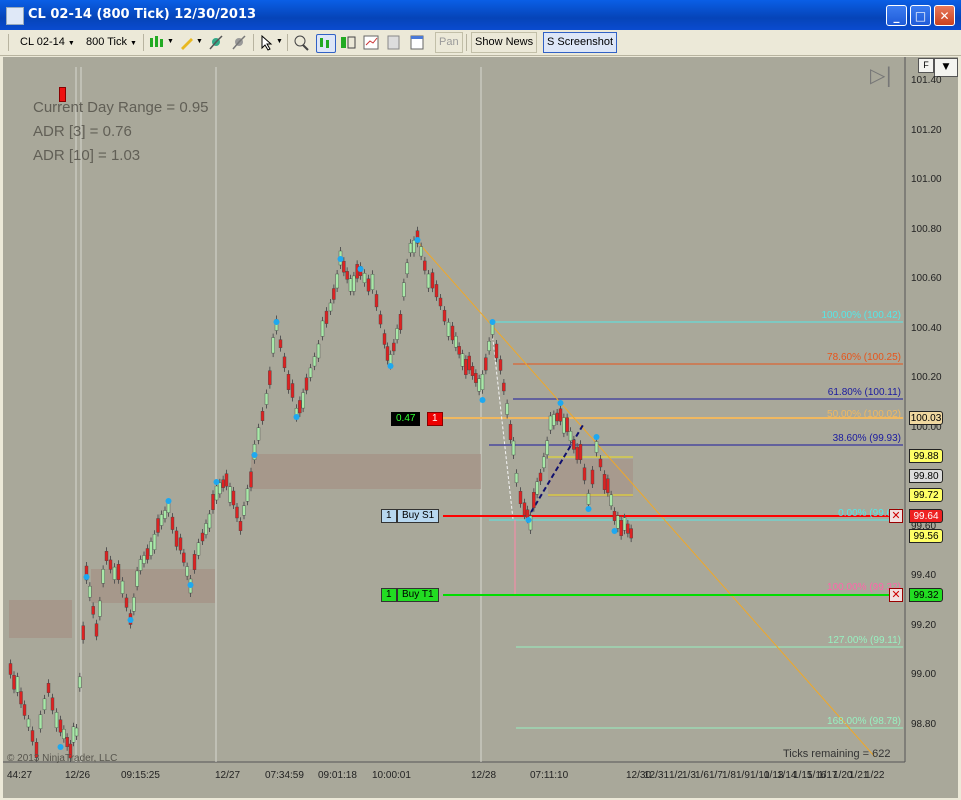 The height and width of the screenshot is (800, 961). Describe the element at coordinates (389, 516) in the screenshot. I see `stop-order-qty: 1` at that location.